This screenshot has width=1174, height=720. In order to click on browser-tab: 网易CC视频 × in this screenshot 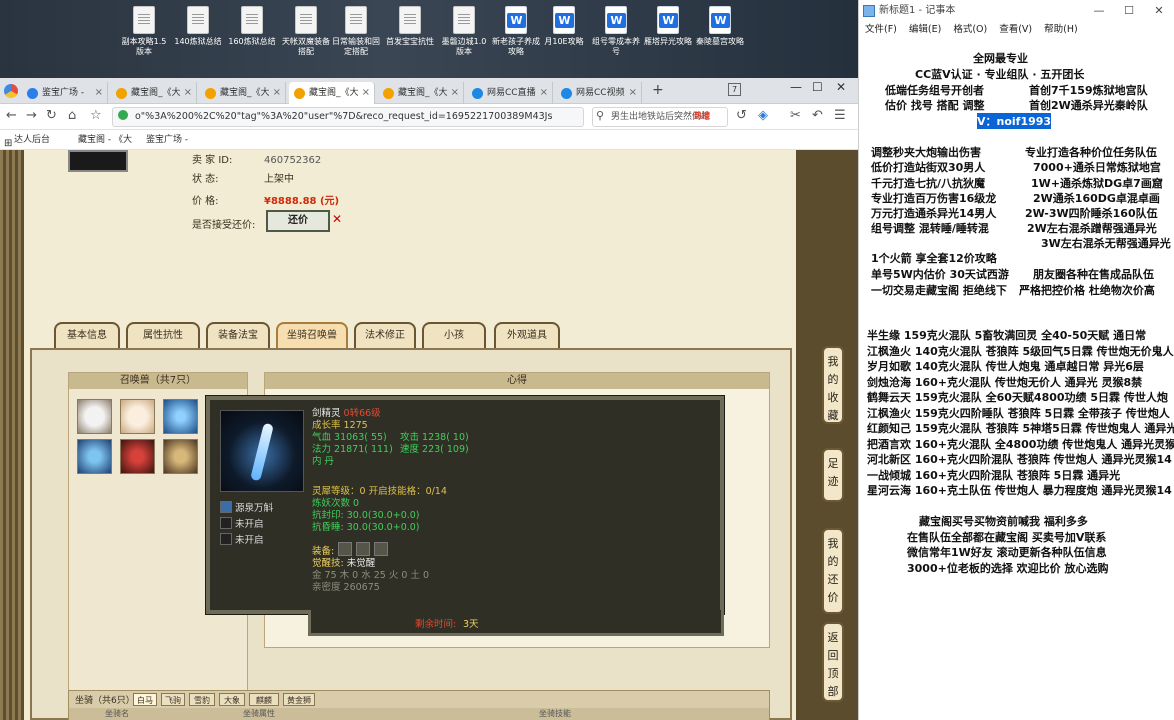, I will do `click(599, 93)`.